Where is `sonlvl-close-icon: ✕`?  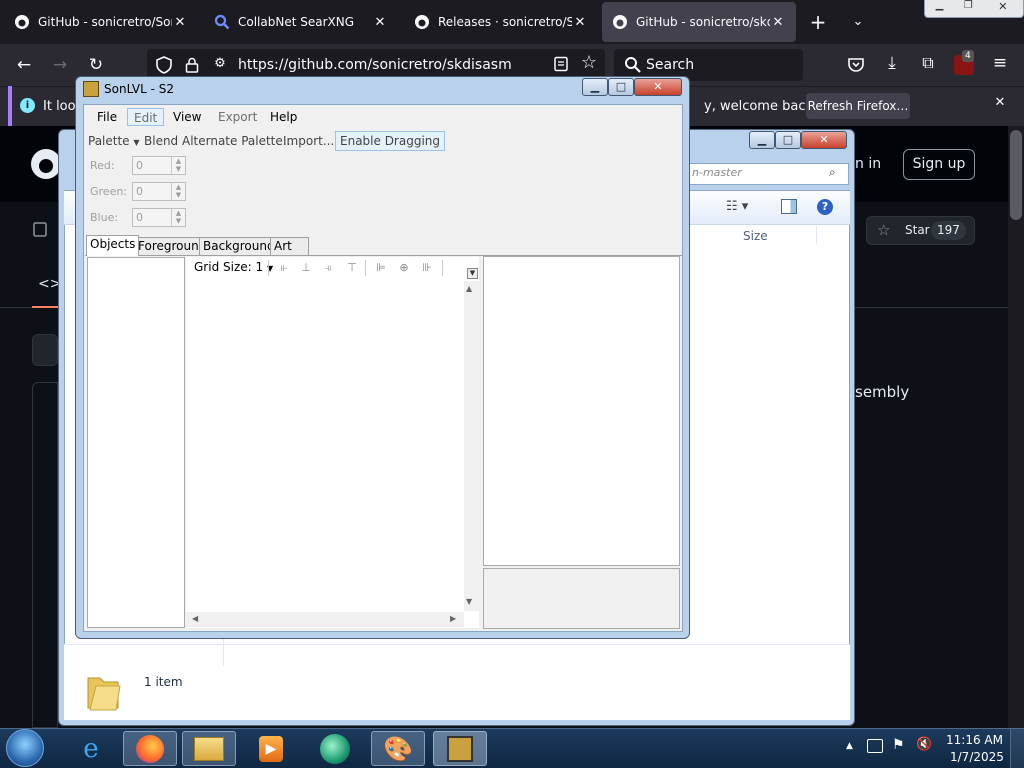 sonlvl-close-icon: ✕ is located at coordinates (658, 87).